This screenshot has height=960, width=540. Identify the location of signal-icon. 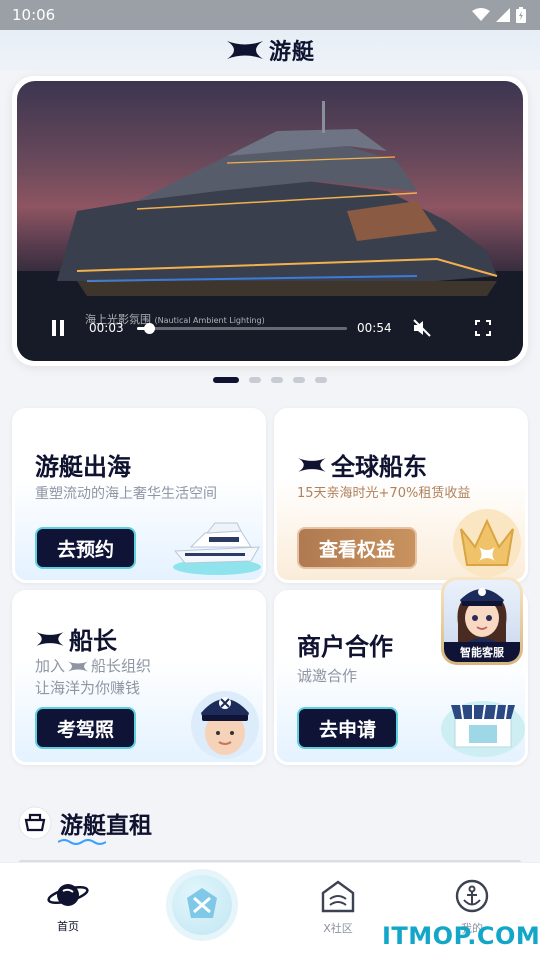
(503, 15).